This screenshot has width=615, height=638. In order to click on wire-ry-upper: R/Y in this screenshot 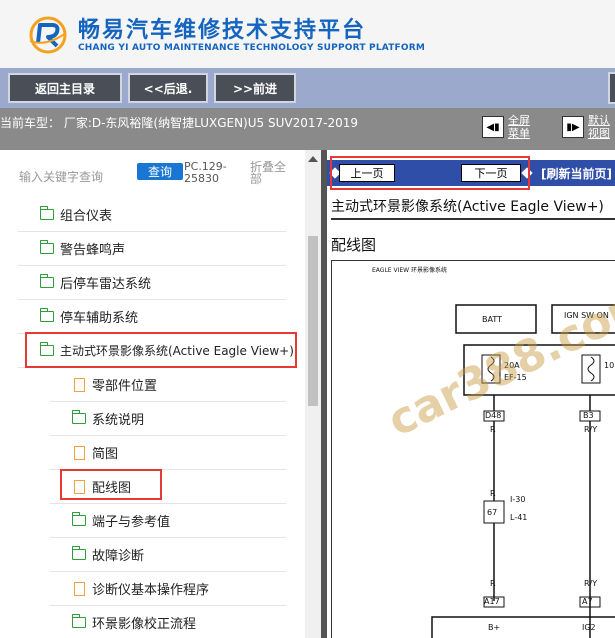, I will do `click(591, 429)`.